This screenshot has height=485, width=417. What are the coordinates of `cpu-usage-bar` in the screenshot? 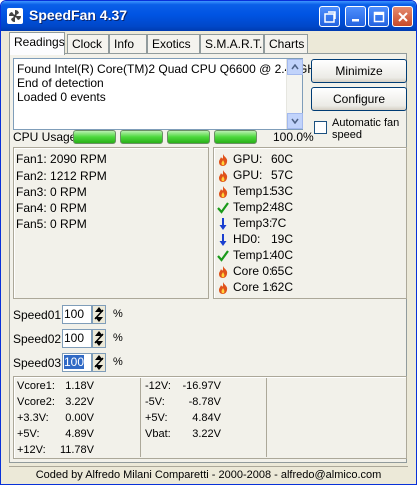 It's located at (179, 137).